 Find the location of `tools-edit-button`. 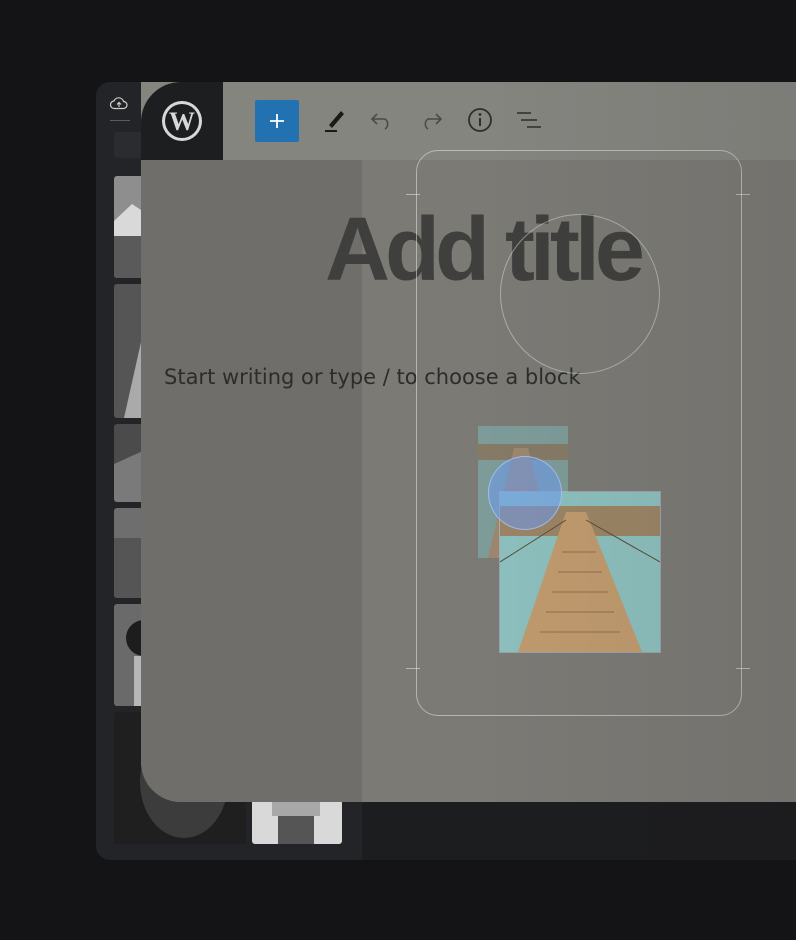

tools-edit-button is located at coordinates (334, 120).